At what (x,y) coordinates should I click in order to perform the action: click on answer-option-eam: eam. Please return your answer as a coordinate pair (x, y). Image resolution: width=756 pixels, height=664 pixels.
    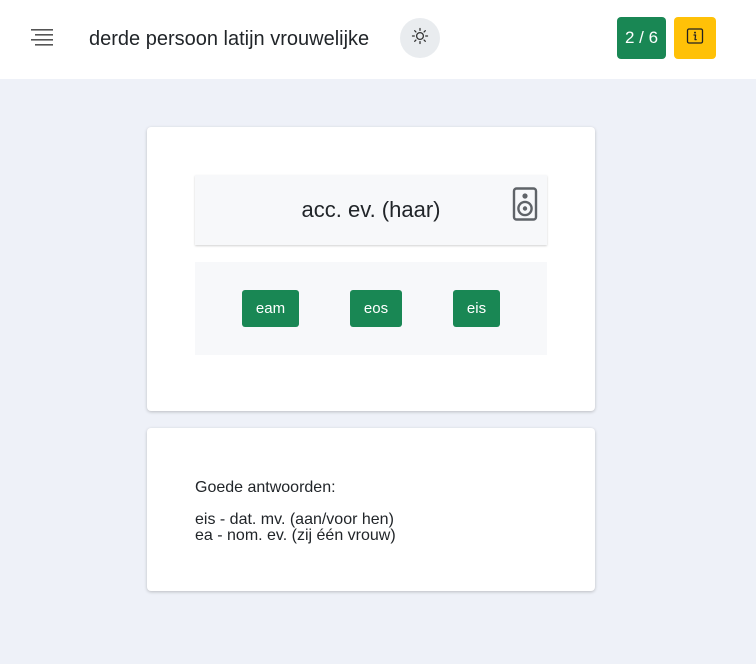
    Looking at the image, I should click on (270, 308).